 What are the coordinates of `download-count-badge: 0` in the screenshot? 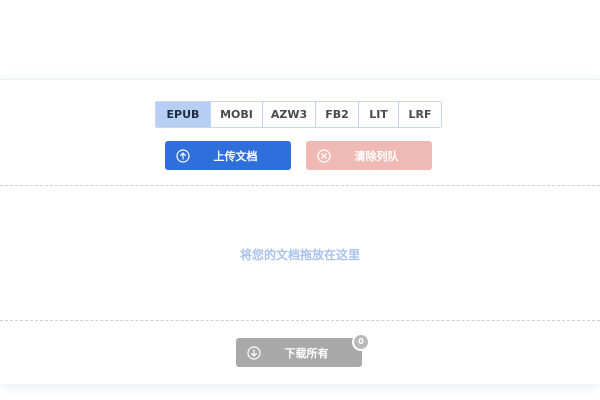 It's located at (361, 342).